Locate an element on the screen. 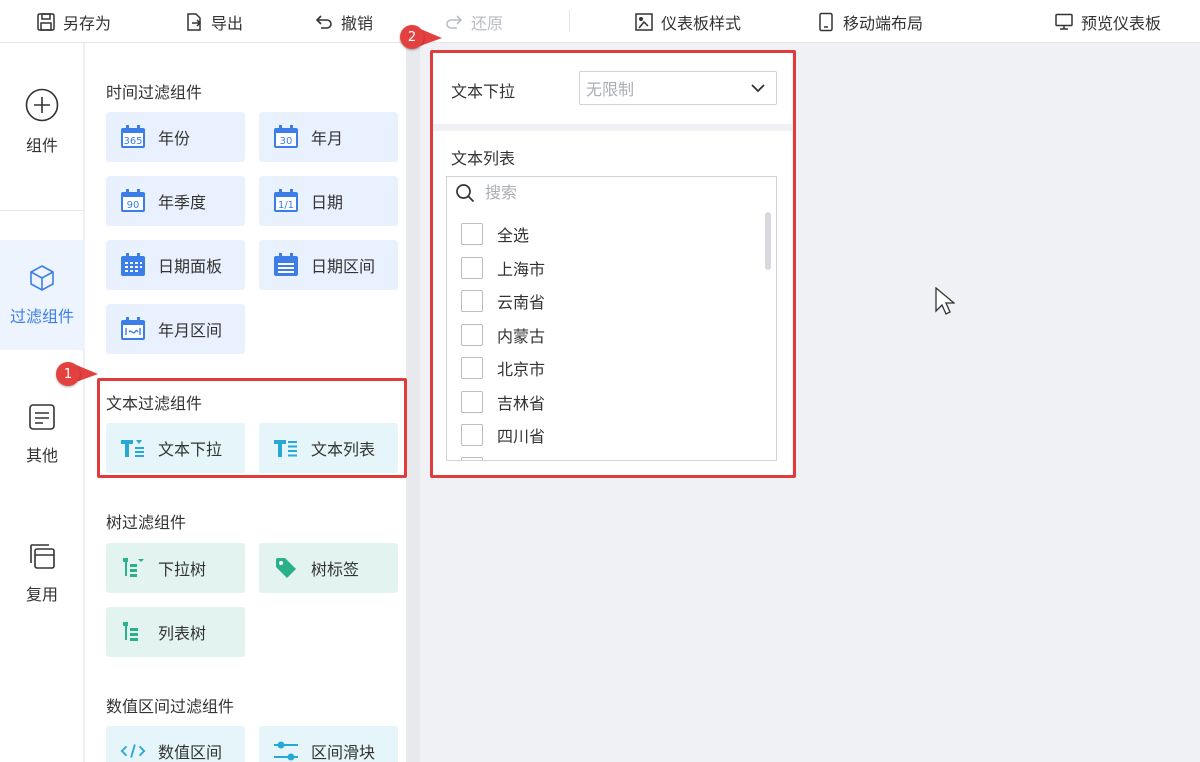  chip-range-slider: 区间滑块 is located at coordinates (328, 744).